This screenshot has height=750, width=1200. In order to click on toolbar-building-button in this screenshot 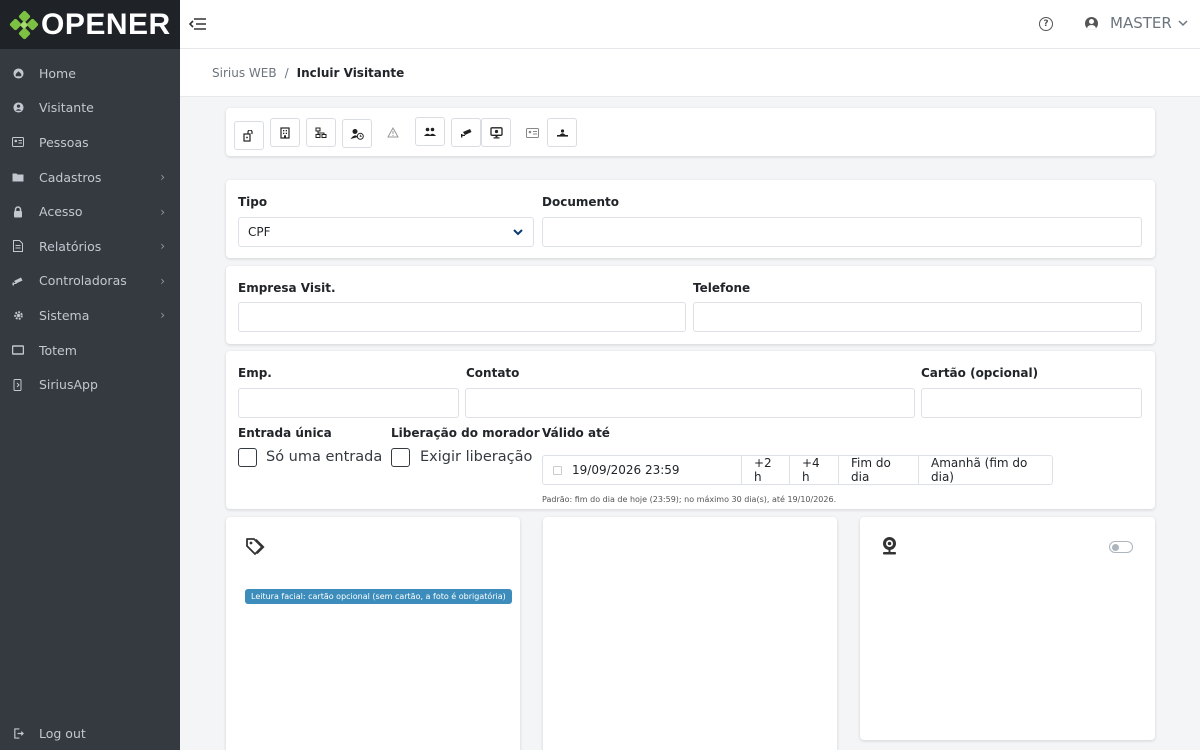, I will do `click(285, 132)`.